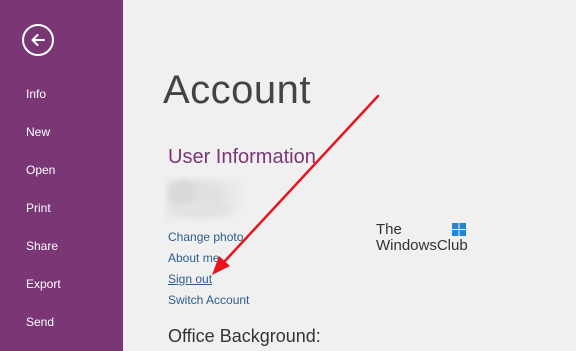  I want to click on watermark: The WindowsClub, so click(426, 238).